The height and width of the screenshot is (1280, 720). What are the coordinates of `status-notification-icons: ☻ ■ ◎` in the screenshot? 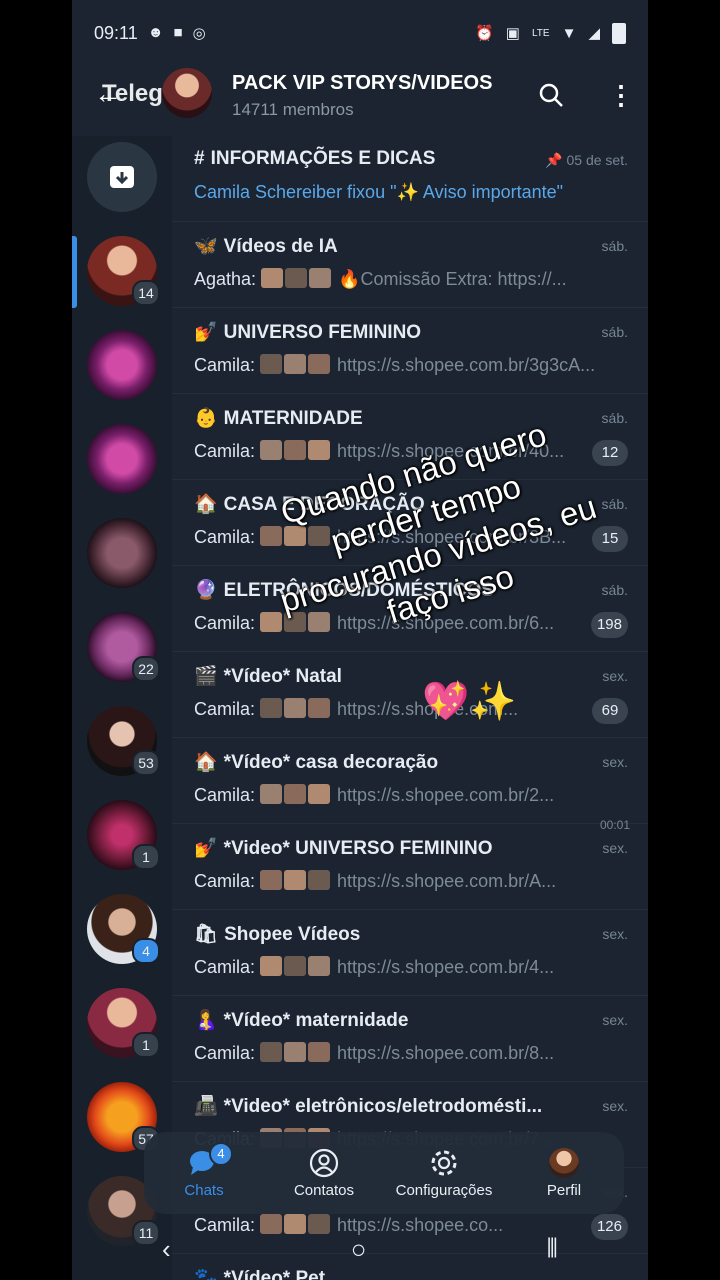 It's located at (177, 33).